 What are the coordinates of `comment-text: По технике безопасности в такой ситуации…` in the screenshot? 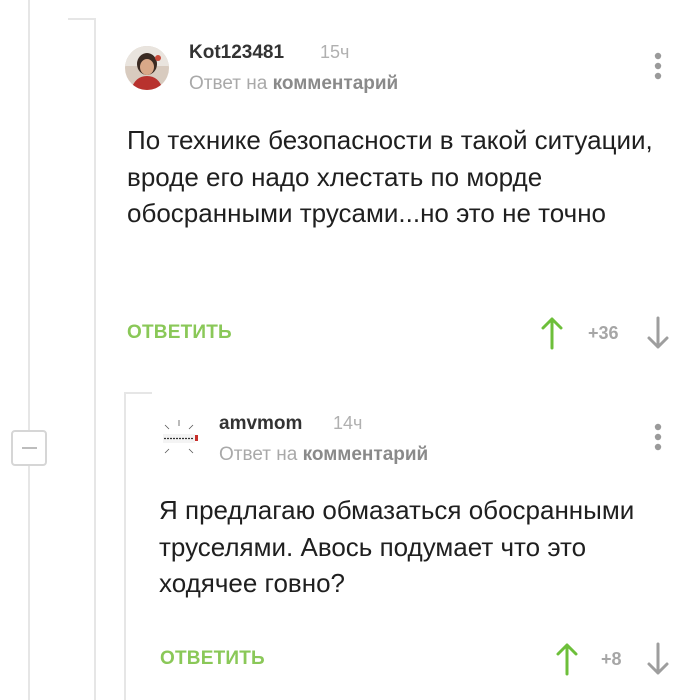 It's located at (390, 176).